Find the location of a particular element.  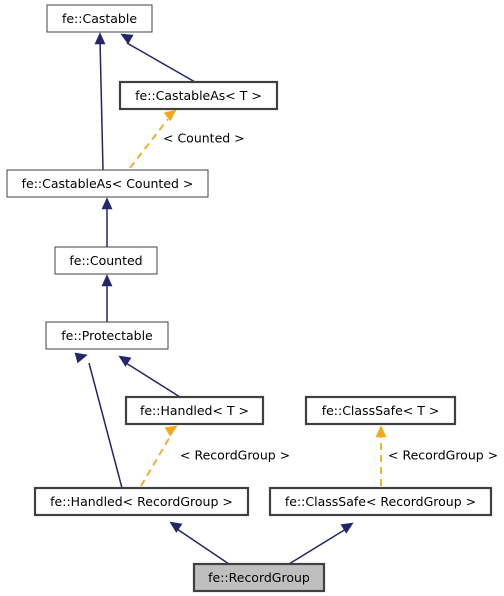

edge-castable_as_counted-to-castable is located at coordinates (100, 101).